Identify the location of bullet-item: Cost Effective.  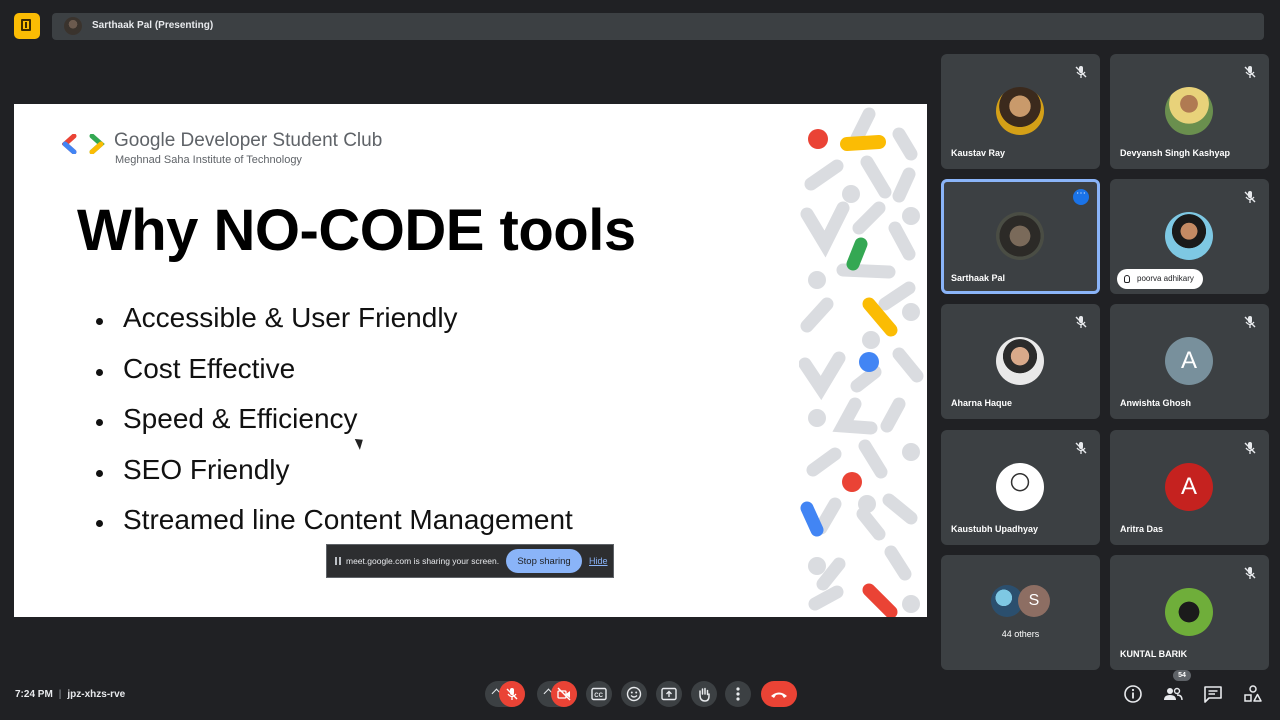
(334, 378).